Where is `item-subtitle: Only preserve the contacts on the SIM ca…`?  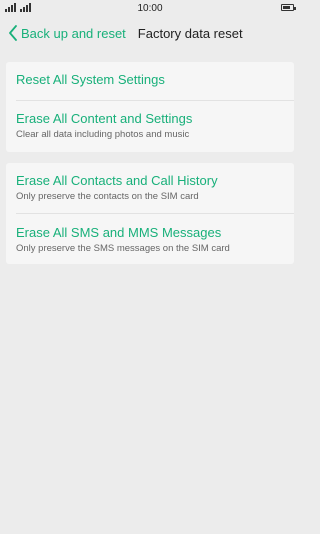
item-subtitle: Only preserve the contacts on the SIM ca… is located at coordinates (107, 196).